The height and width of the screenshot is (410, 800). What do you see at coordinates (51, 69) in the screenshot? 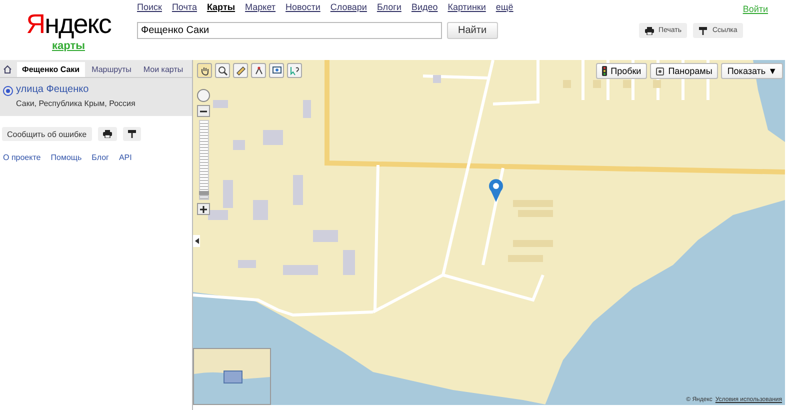
I see `tab: Фещенко Саки` at bounding box center [51, 69].